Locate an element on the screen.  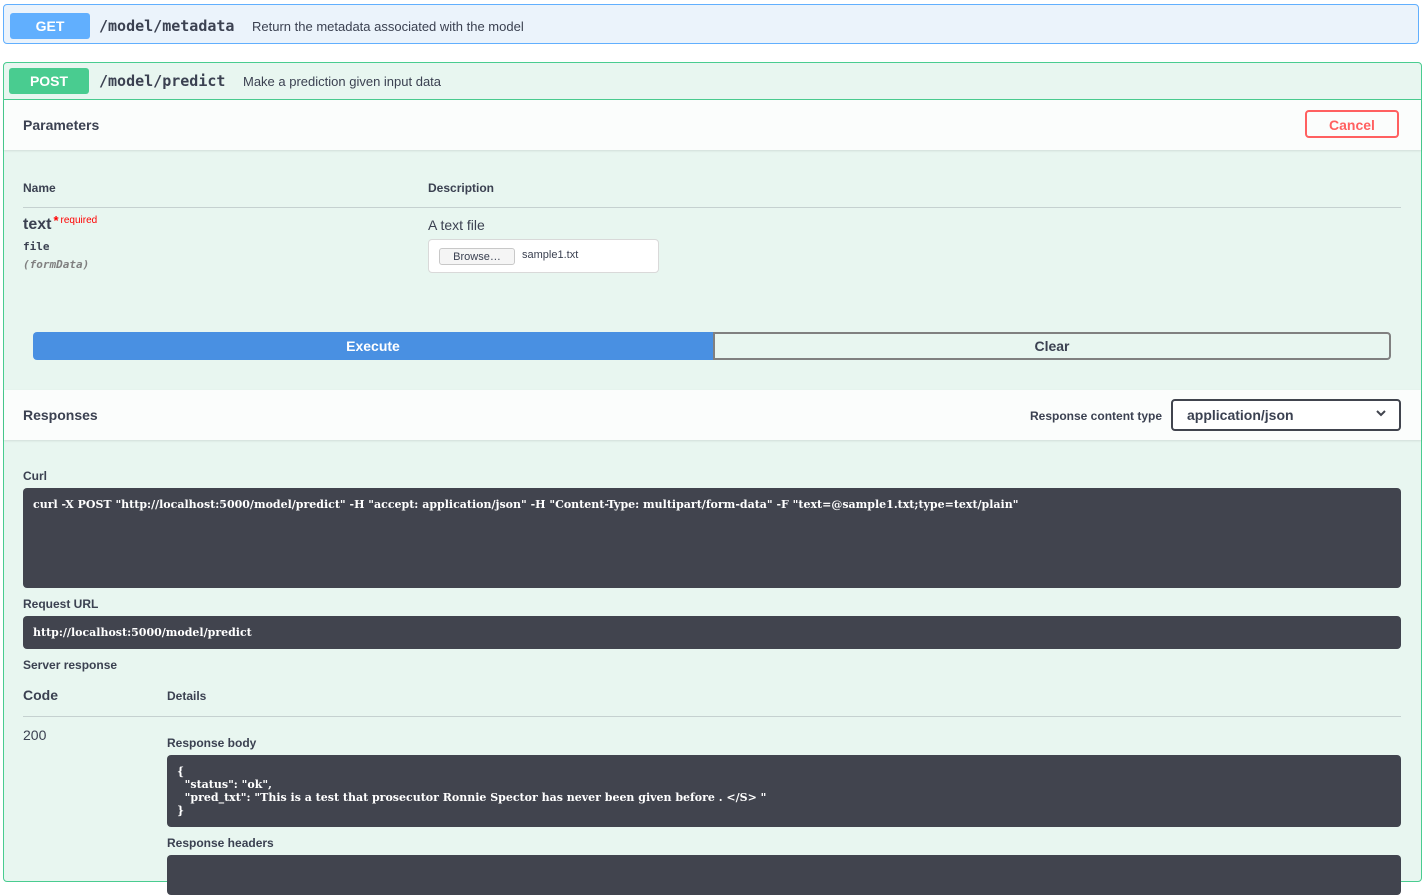
request-url-label: Request URL is located at coordinates (61, 604).